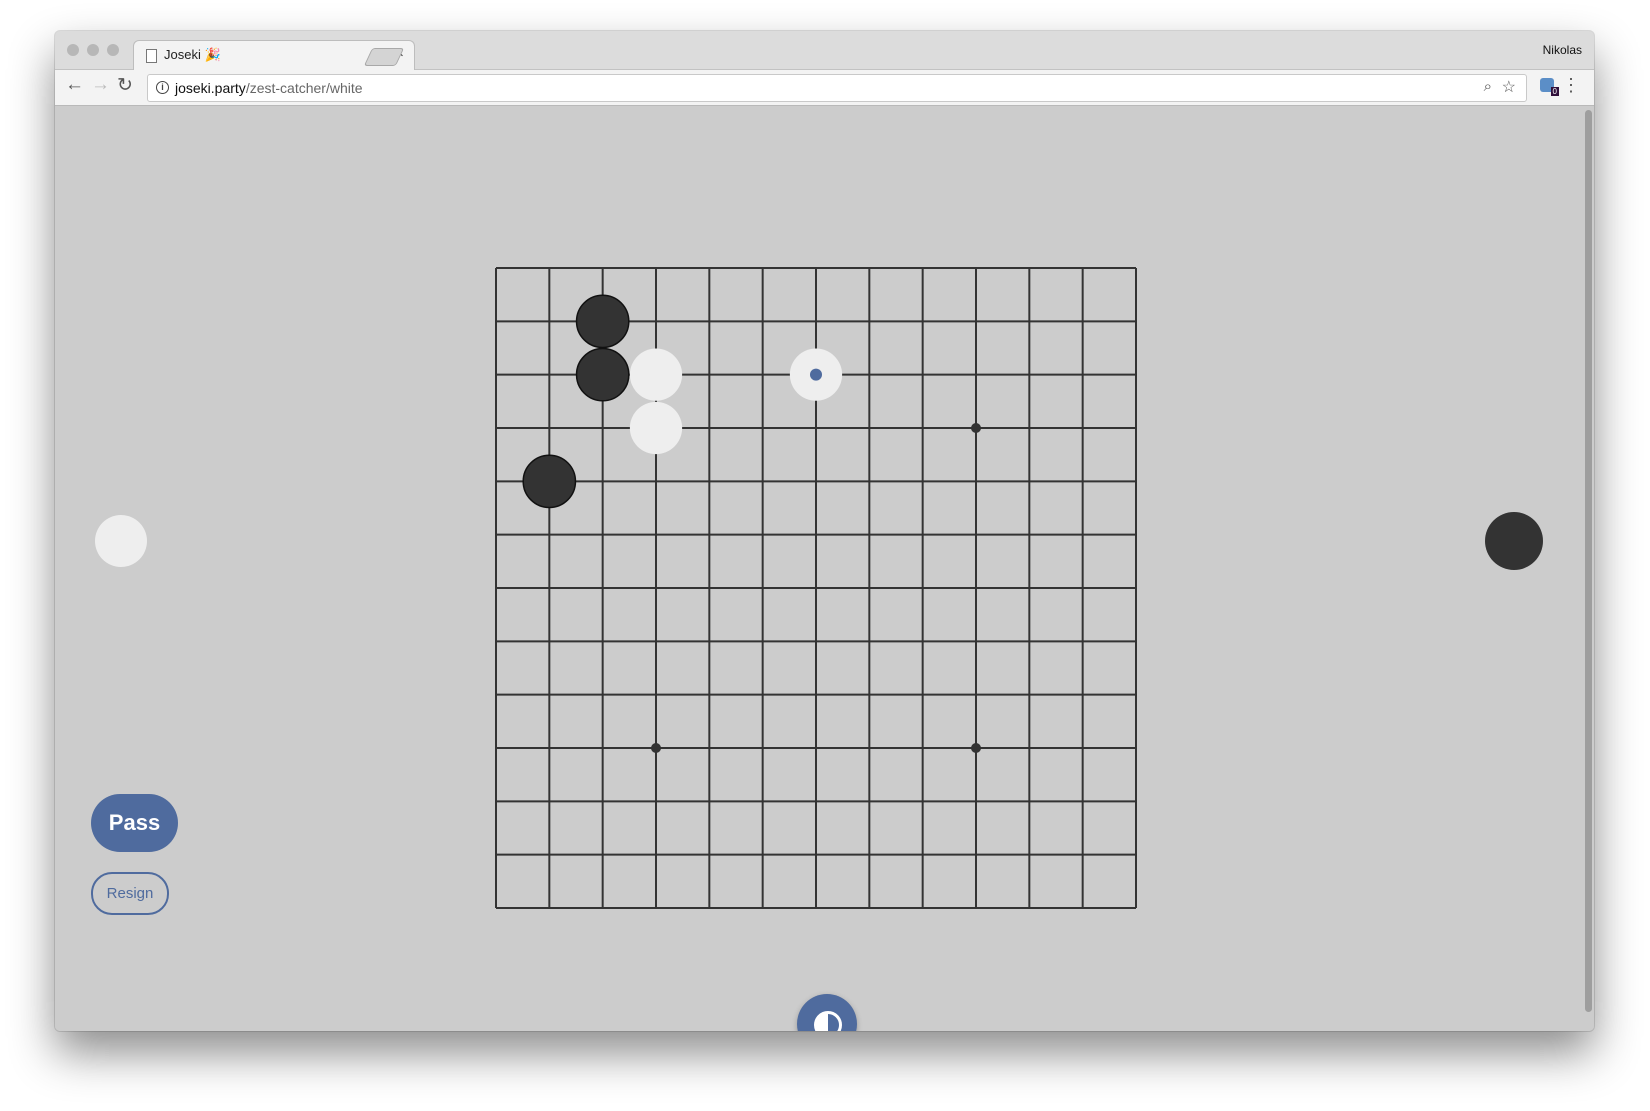 This screenshot has height=1111, width=1650. What do you see at coordinates (824, 51) in the screenshot?
I see `title-bar: Joseki 🎉 × Nikolas` at bounding box center [824, 51].